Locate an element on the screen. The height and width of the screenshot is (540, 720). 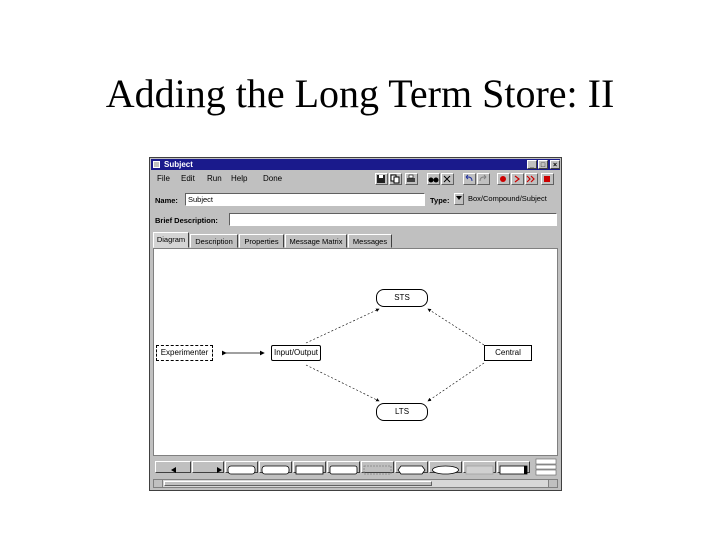
node-input-output: Input/Output is located at coordinates (296, 353).